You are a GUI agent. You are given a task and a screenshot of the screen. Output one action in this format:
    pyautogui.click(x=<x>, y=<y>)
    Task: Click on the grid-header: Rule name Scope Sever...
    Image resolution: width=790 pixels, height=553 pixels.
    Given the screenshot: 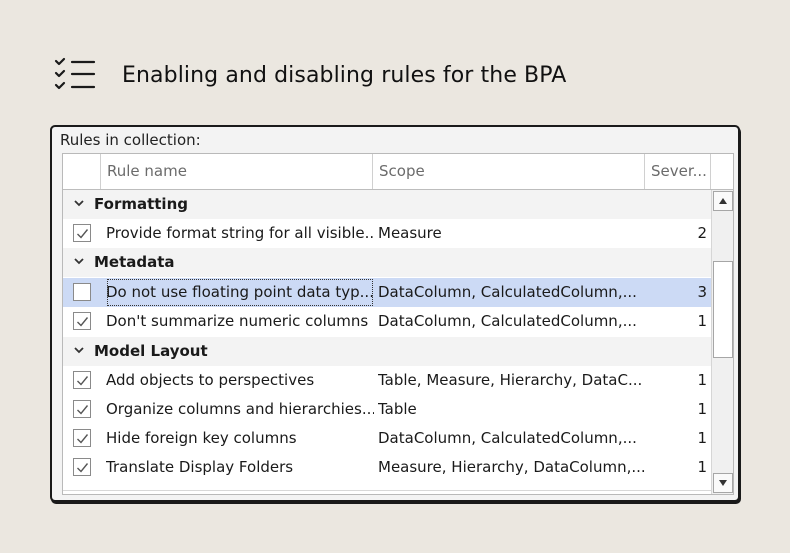 What is the action you would take?
    pyautogui.click(x=398, y=172)
    